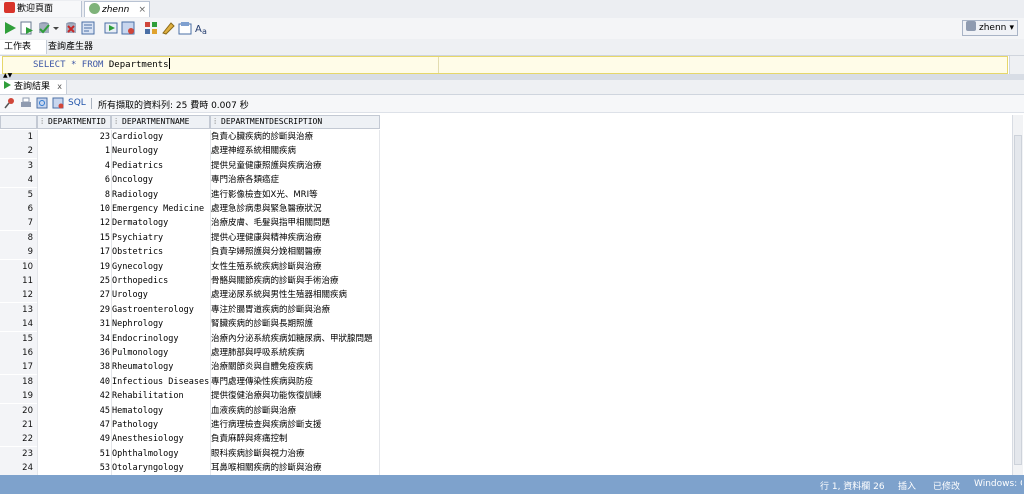 Image resolution: width=1024 pixels, height=494 pixels. I want to click on cell-departmentdescription: 負責孕婦照護與分娩相關醫療, so click(295, 252).